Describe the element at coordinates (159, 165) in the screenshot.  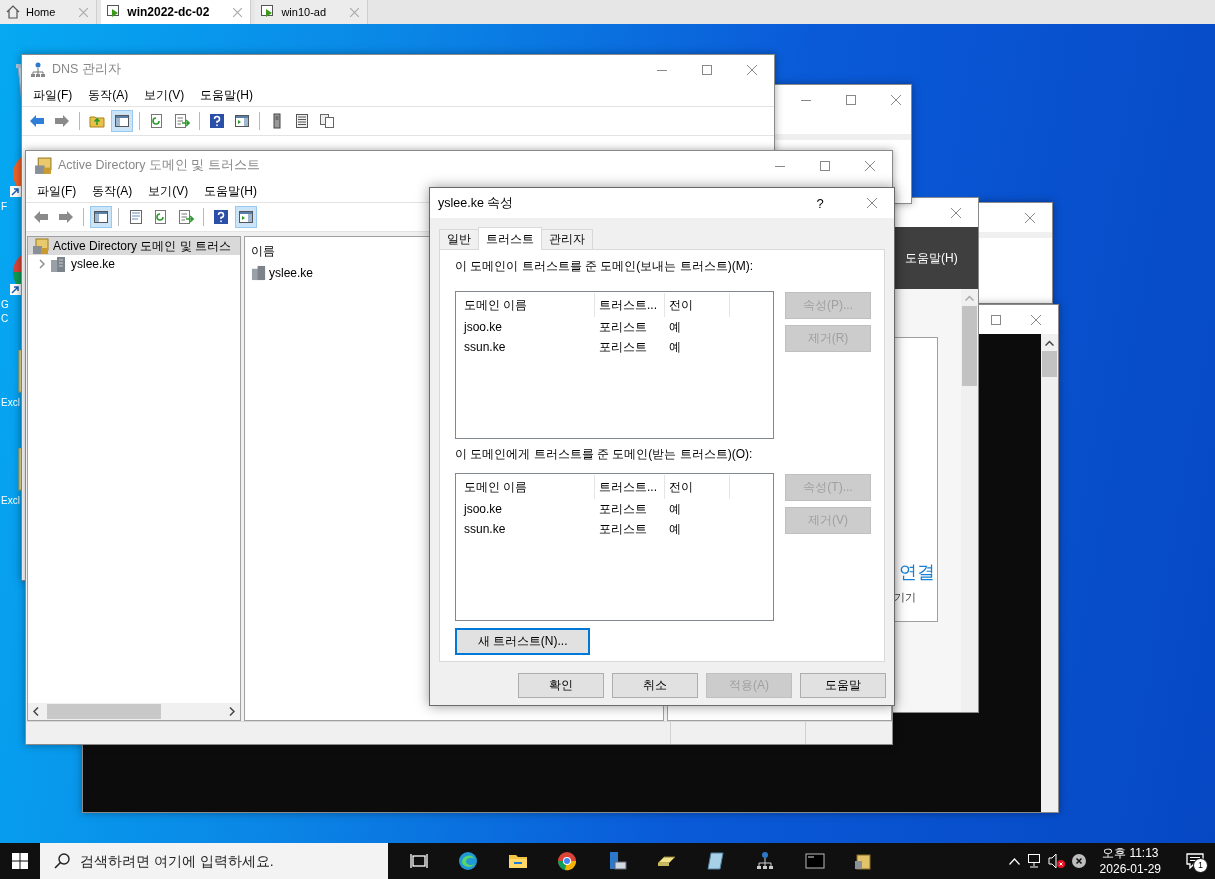
I see `window-title: Active Directory 도메인 및 트러스트` at that location.